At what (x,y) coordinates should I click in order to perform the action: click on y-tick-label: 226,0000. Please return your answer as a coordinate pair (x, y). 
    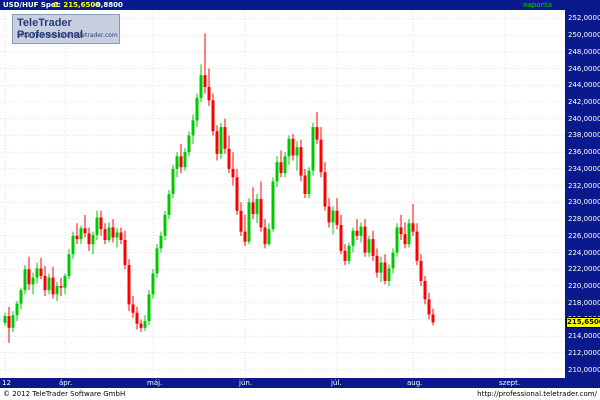
    Looking at the image, I should click on (584, 235).